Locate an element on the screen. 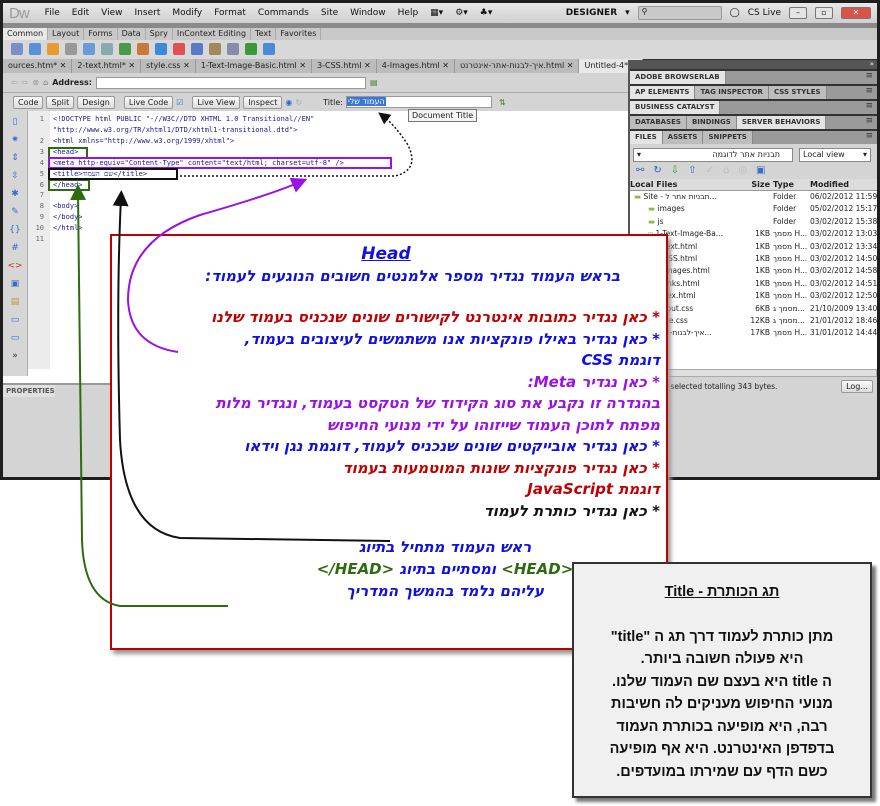 Image resolution: width=880 pixels, height=806 pixels. remove-comment-icon: ▭ is located at coordinates (15, 338).